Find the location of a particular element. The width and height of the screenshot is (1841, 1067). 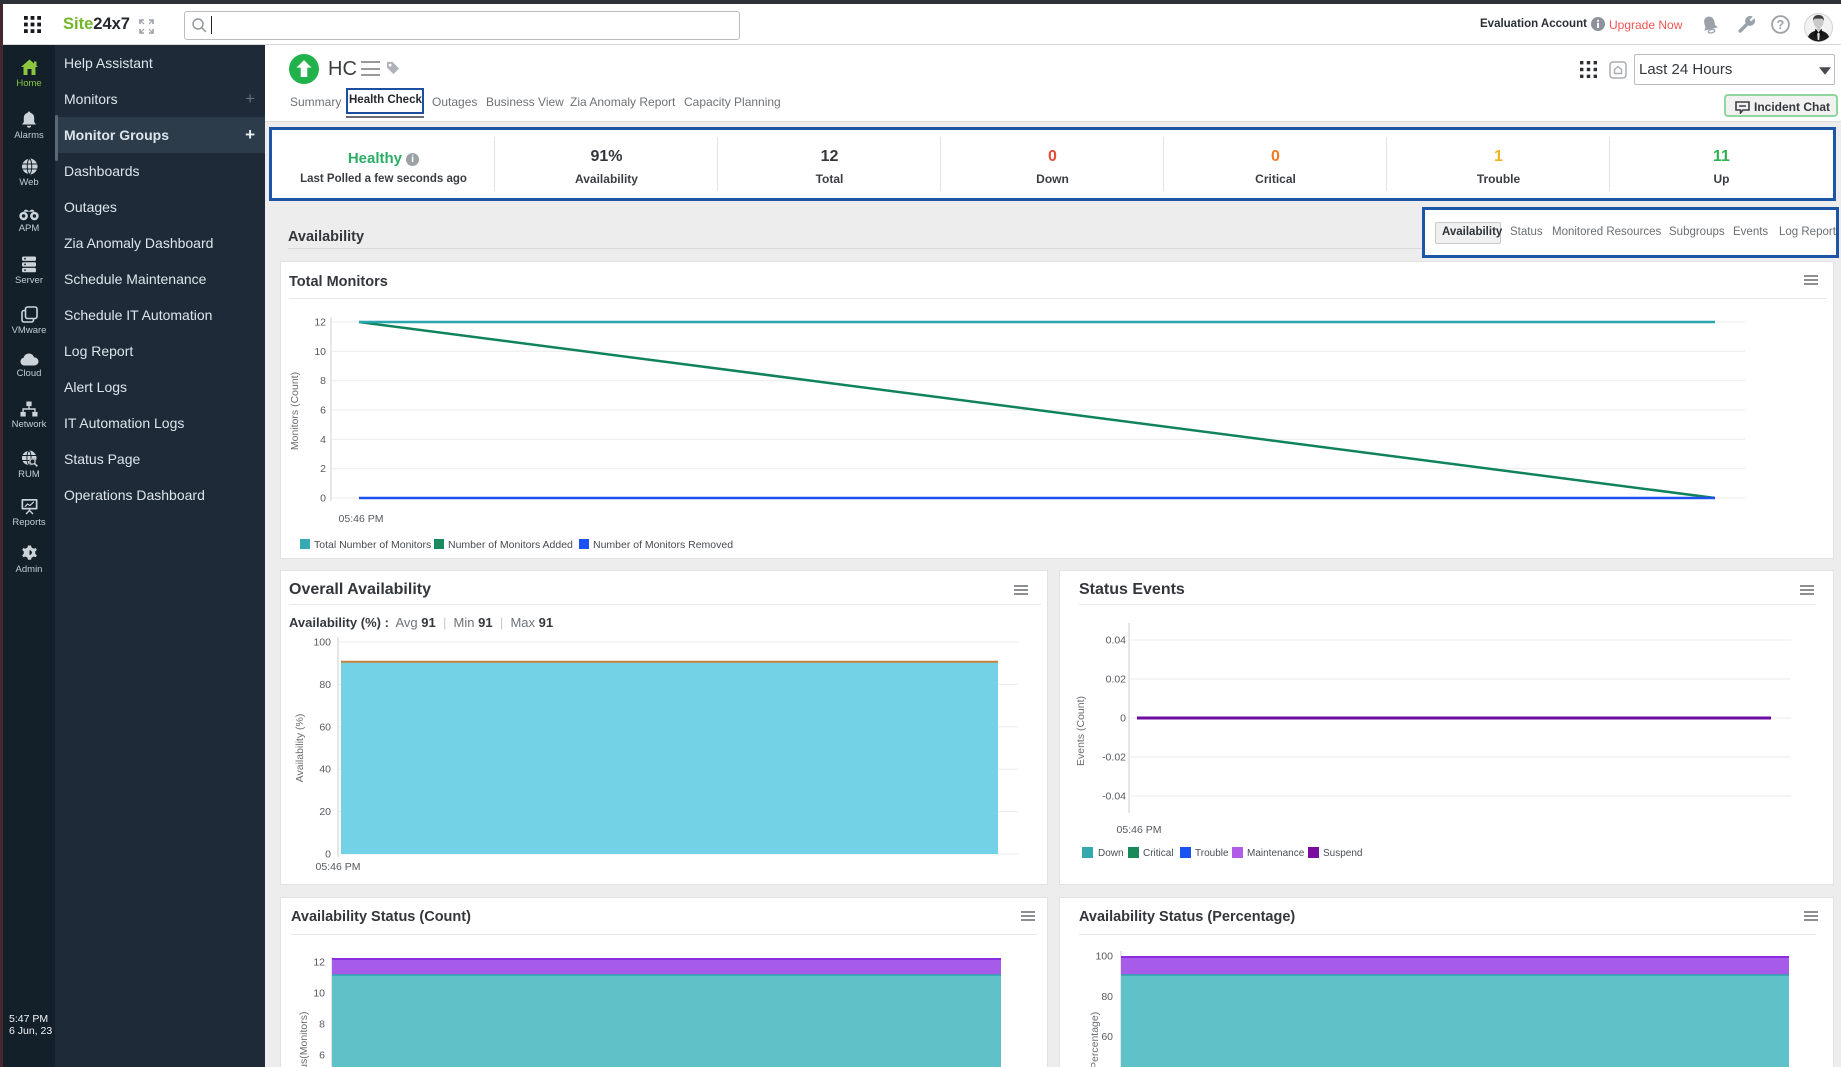

svg-text: Critical is located at coordinates (1158, 853).